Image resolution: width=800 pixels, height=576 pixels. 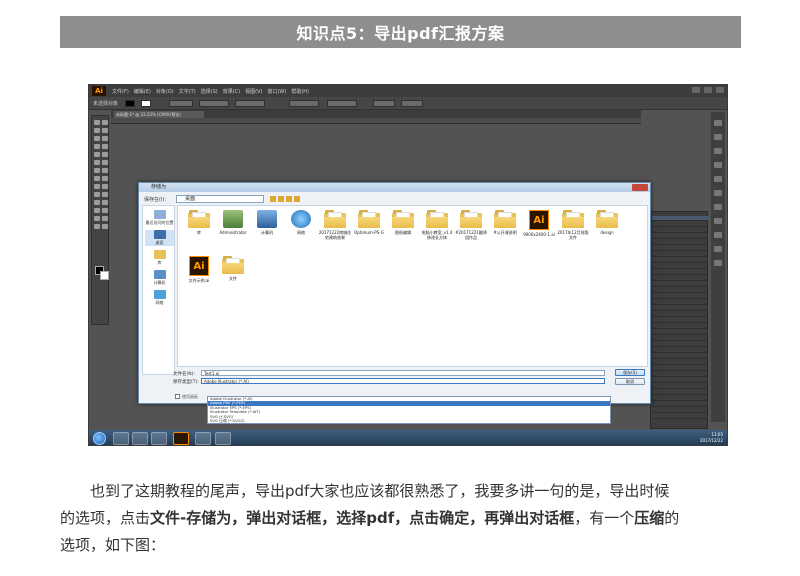 I want to click on color-panel-icon, so click(x=718, y=123).